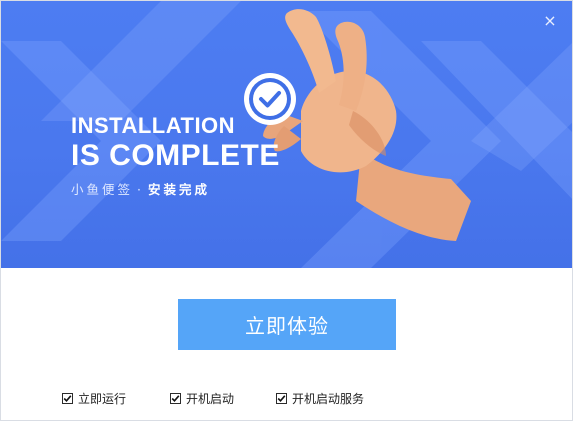 The width and height of the screenshot is (573, 421). Describe the element at coordinates (175, 155) in the screenshot. I see `title-line-2: IS COMPLETE` at that location.